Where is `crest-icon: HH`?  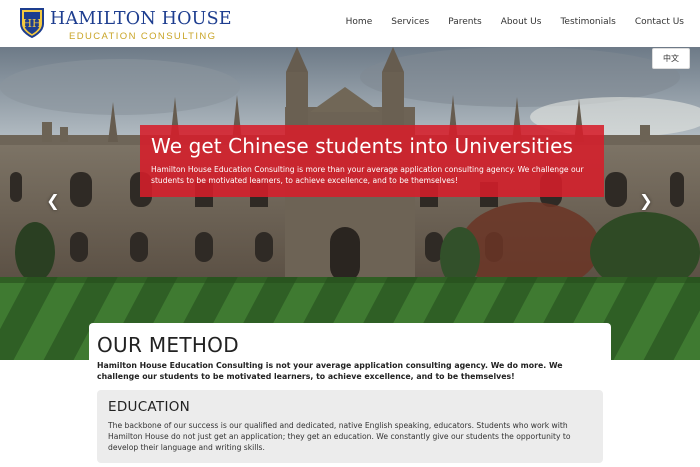 crest-icon: HH is located at coordinates (32, 23).